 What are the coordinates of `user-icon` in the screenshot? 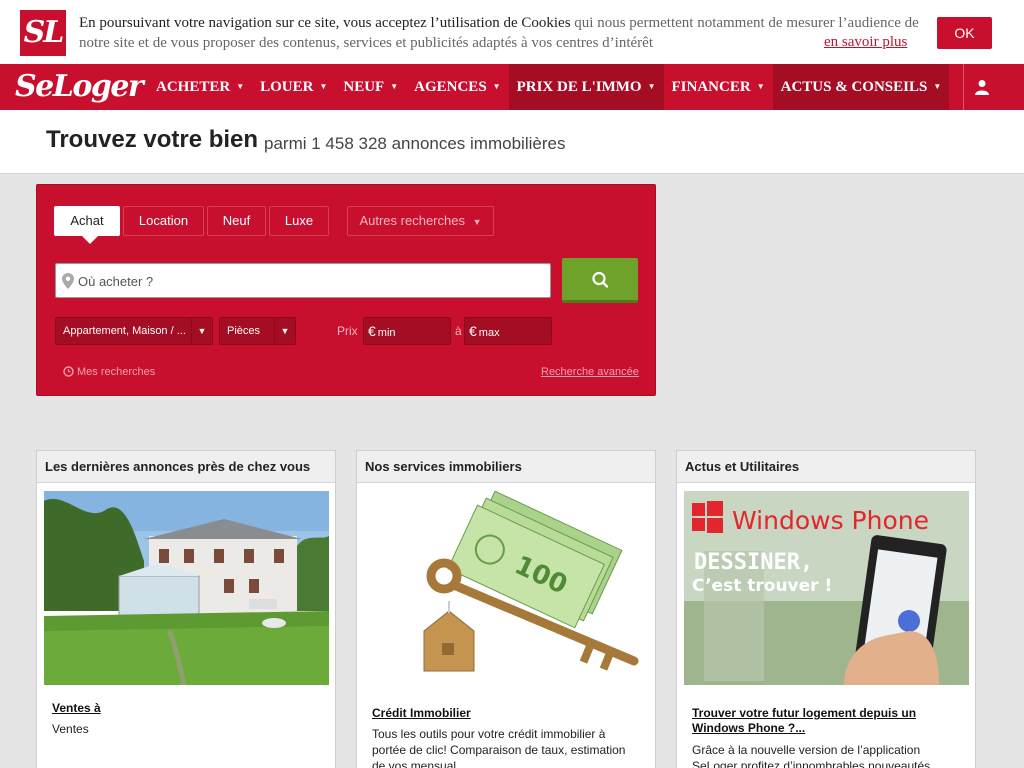 It's located at (982, 87).